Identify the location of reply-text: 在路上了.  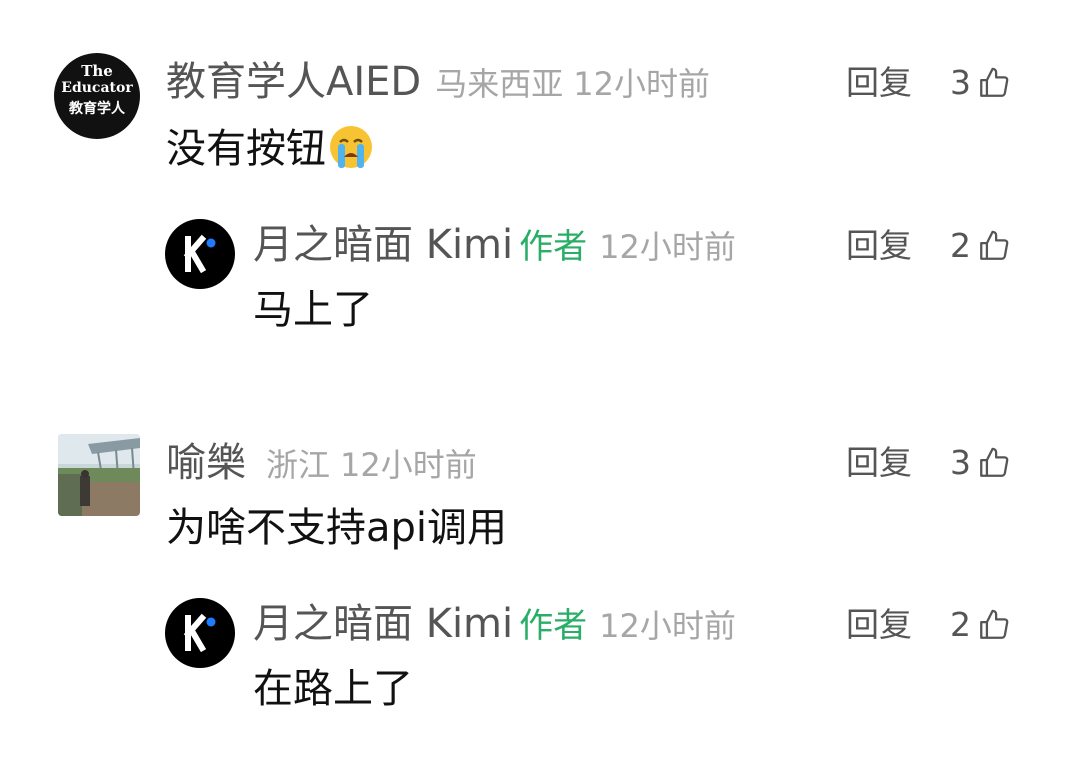
(333, 689).